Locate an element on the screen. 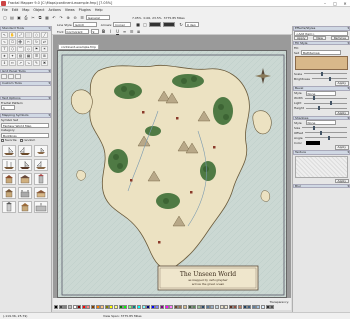 This screenshot has width=350, height=319. width-slider is located at coordinates (325, 98).